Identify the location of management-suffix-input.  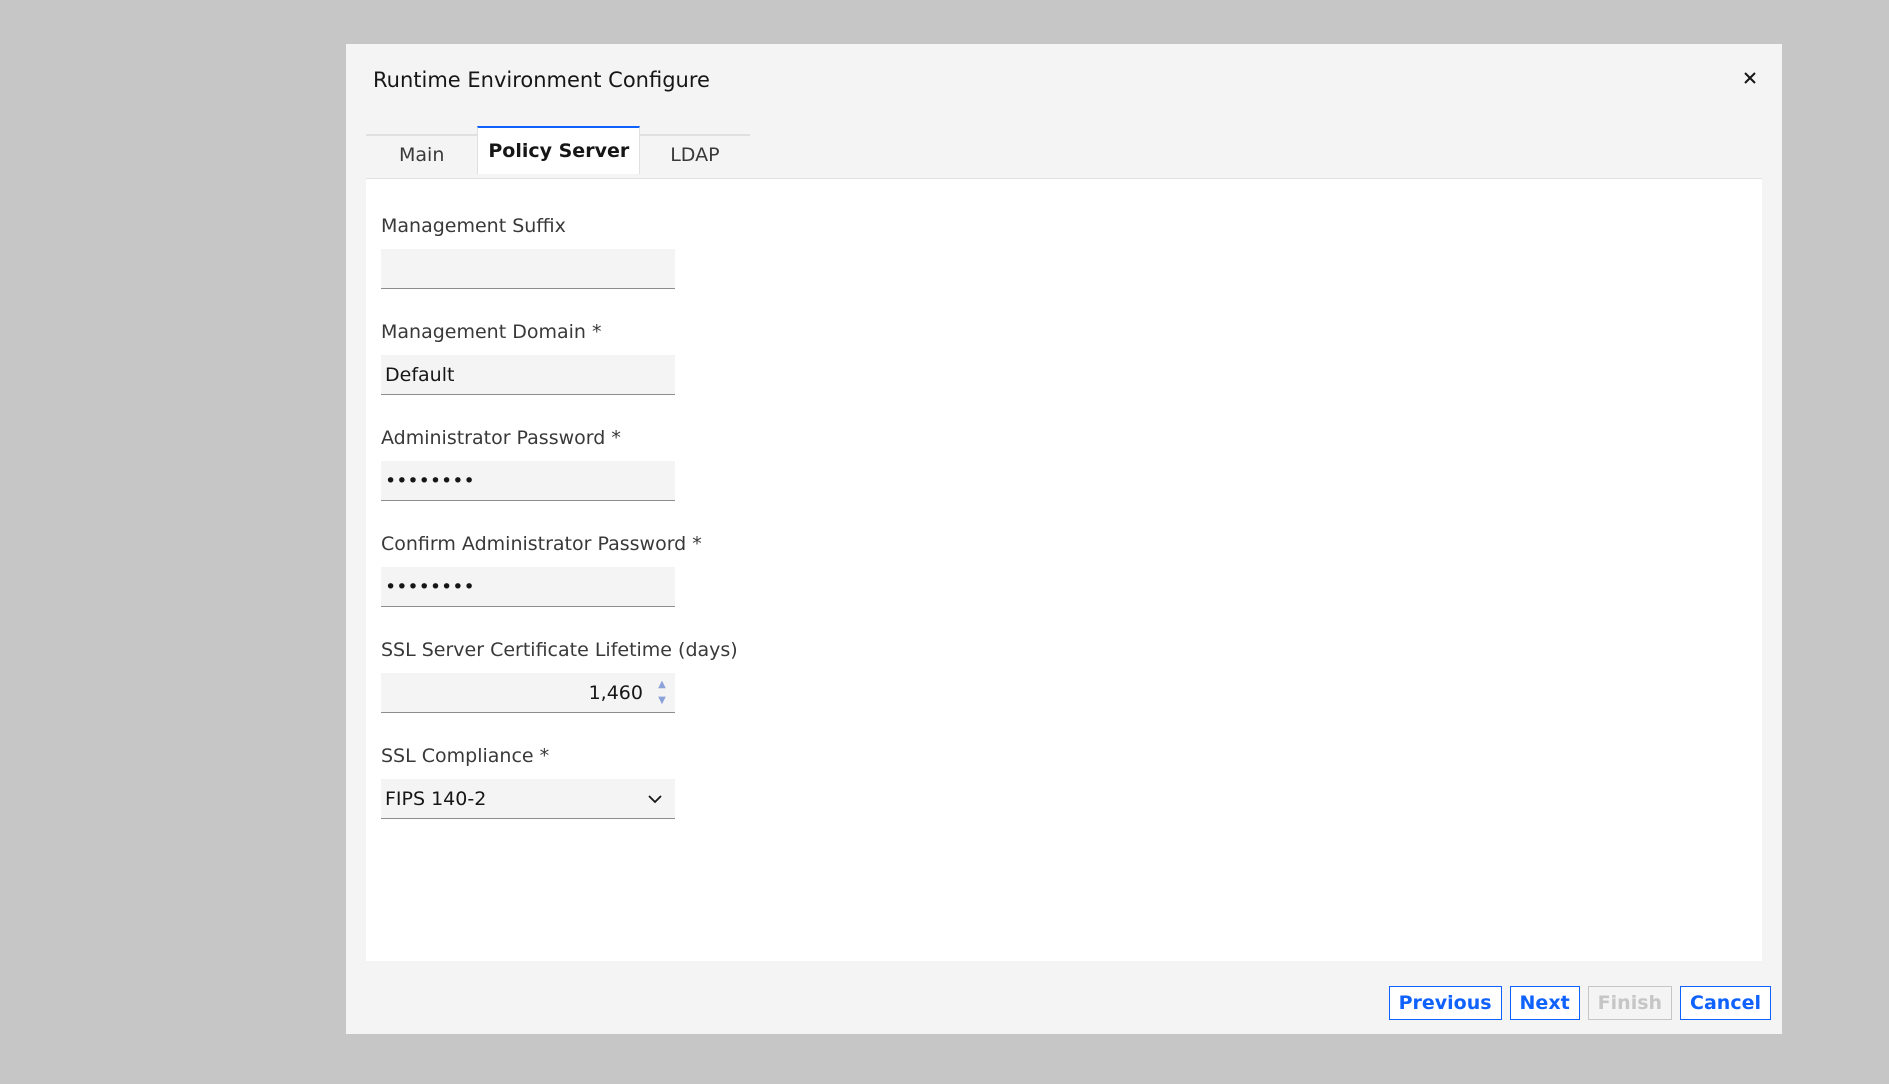
(528, 269).